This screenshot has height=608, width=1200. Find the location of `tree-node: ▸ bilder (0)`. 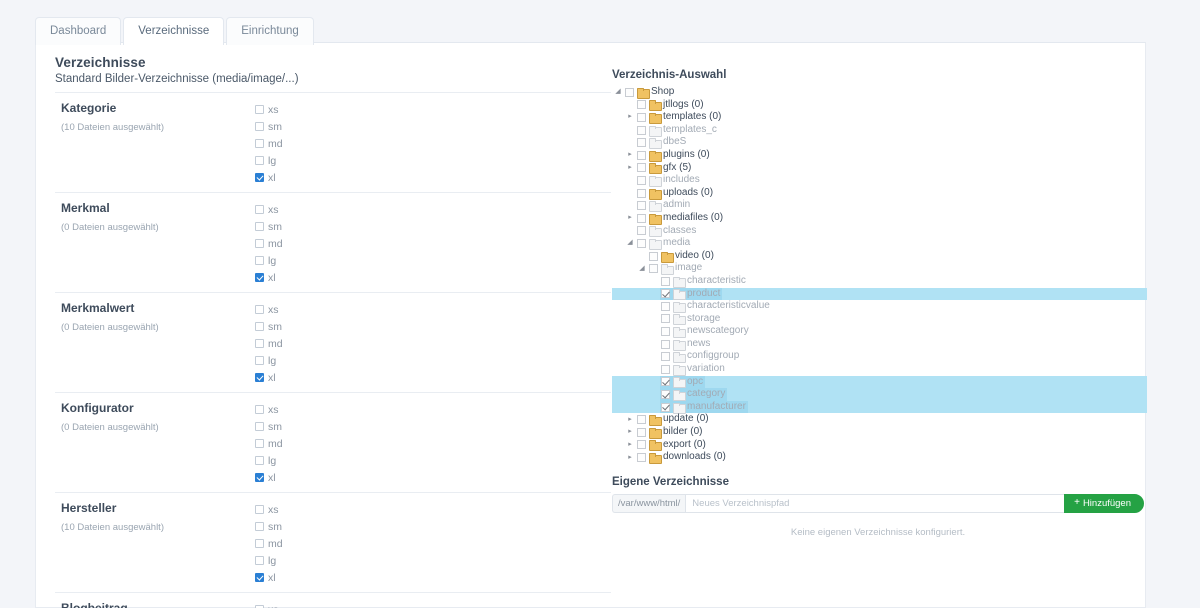

tree-node: ▸ bilder (0) is located at coordinates (879, 432).